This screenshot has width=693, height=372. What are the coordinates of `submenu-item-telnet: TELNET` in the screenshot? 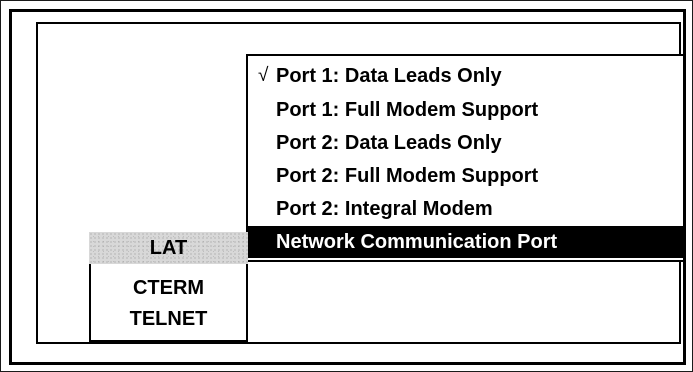 It's located at (168, 319).